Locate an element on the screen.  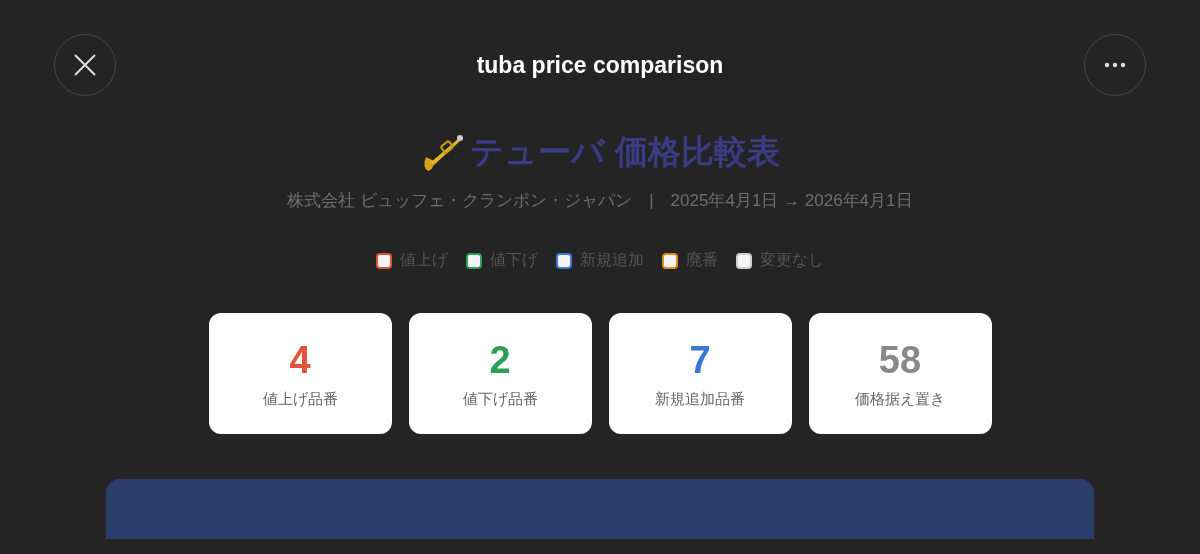
stat-label: 値上げ品番 is located at coordinates (300, 399).